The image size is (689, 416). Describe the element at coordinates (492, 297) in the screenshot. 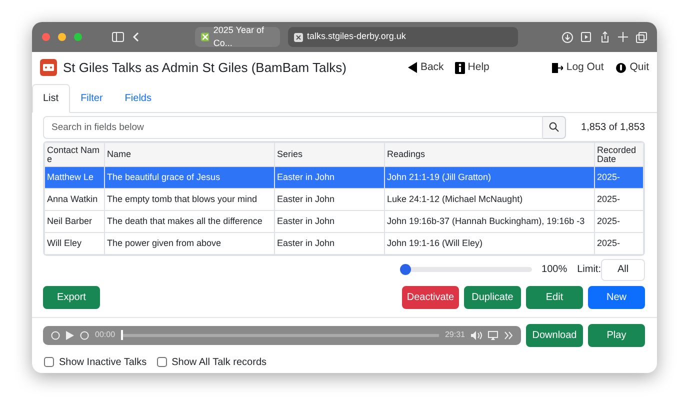

I see `action-button: Duplicate` at that location.